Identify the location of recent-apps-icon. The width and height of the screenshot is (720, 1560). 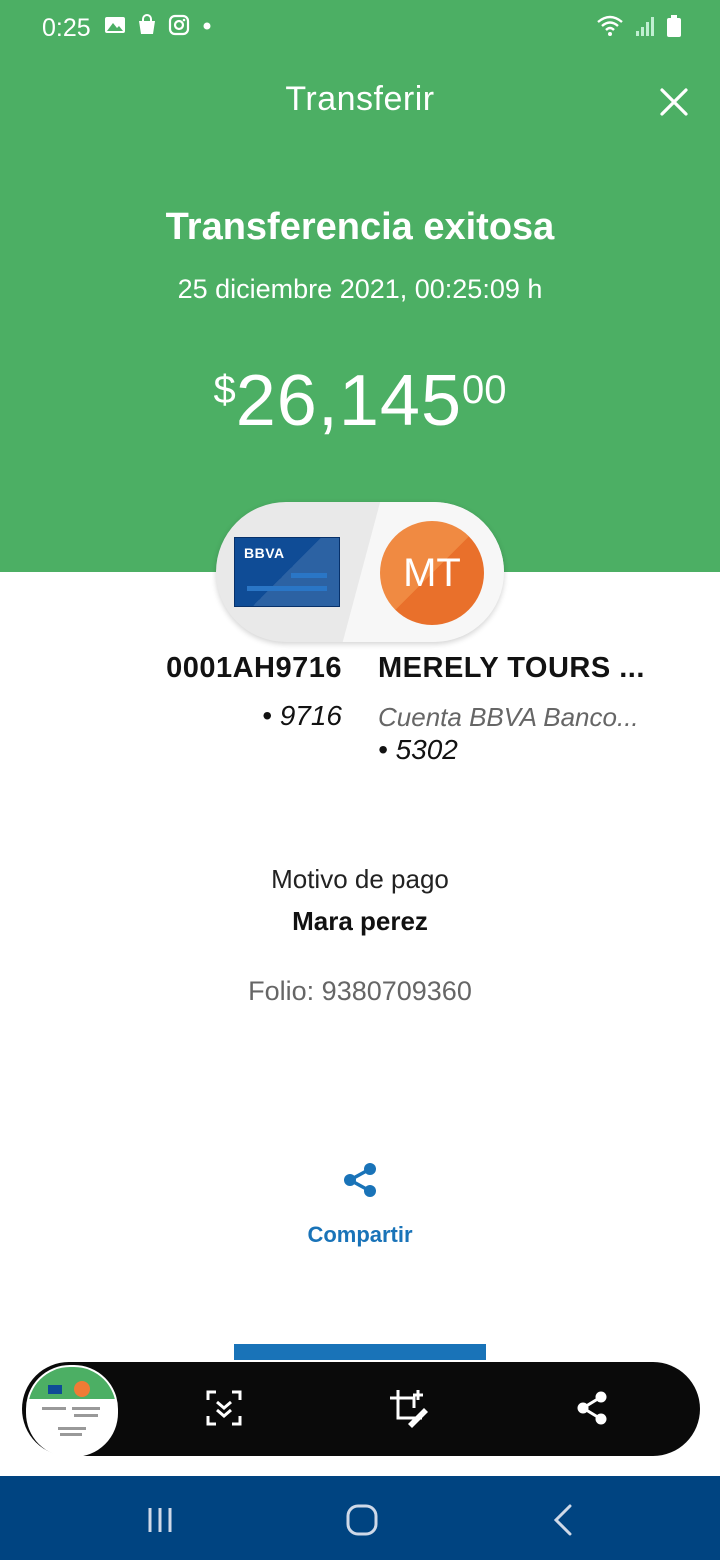
(160, 1520).